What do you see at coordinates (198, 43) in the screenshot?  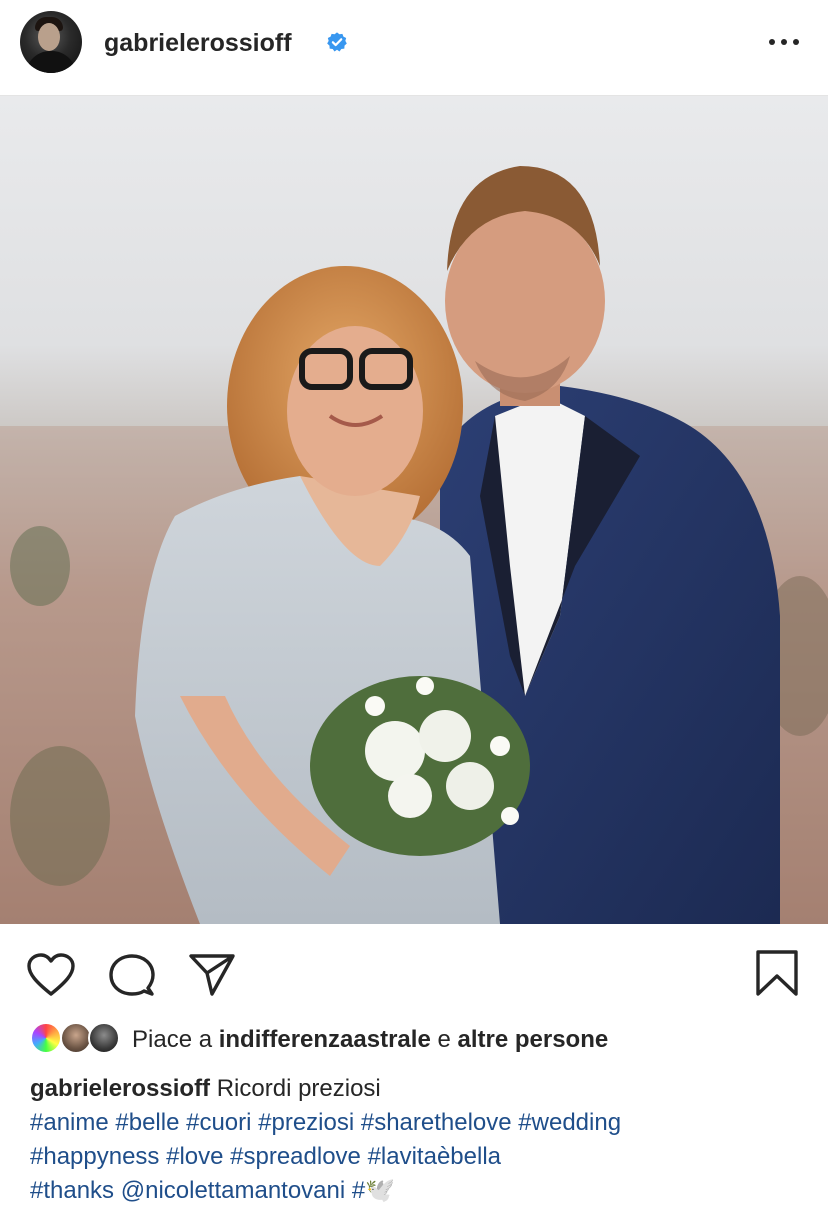 I see `post-username: gabrielerossioff` at bounding box center [198, 43].